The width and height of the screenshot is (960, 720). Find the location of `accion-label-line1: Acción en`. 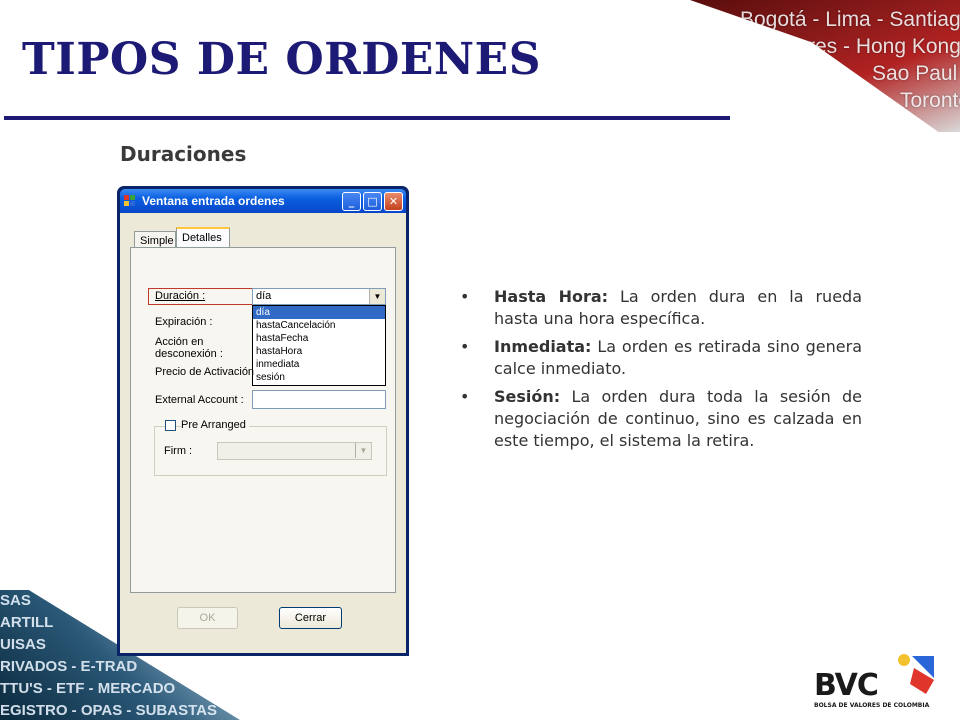

accion-label-line1: Acción en is located at coordinates (179, 342).